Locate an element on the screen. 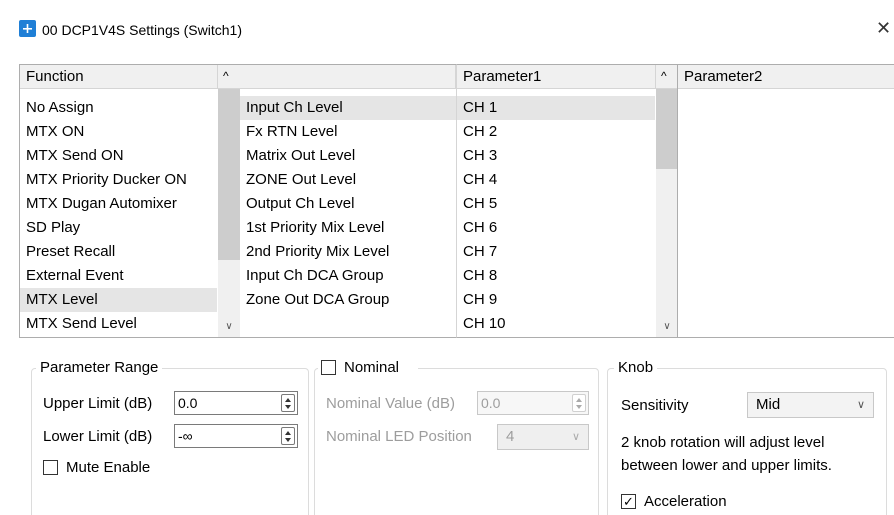 This screenshot has width=894, height=515. function-list-item: No Assign is located at coordinates (118, 108).